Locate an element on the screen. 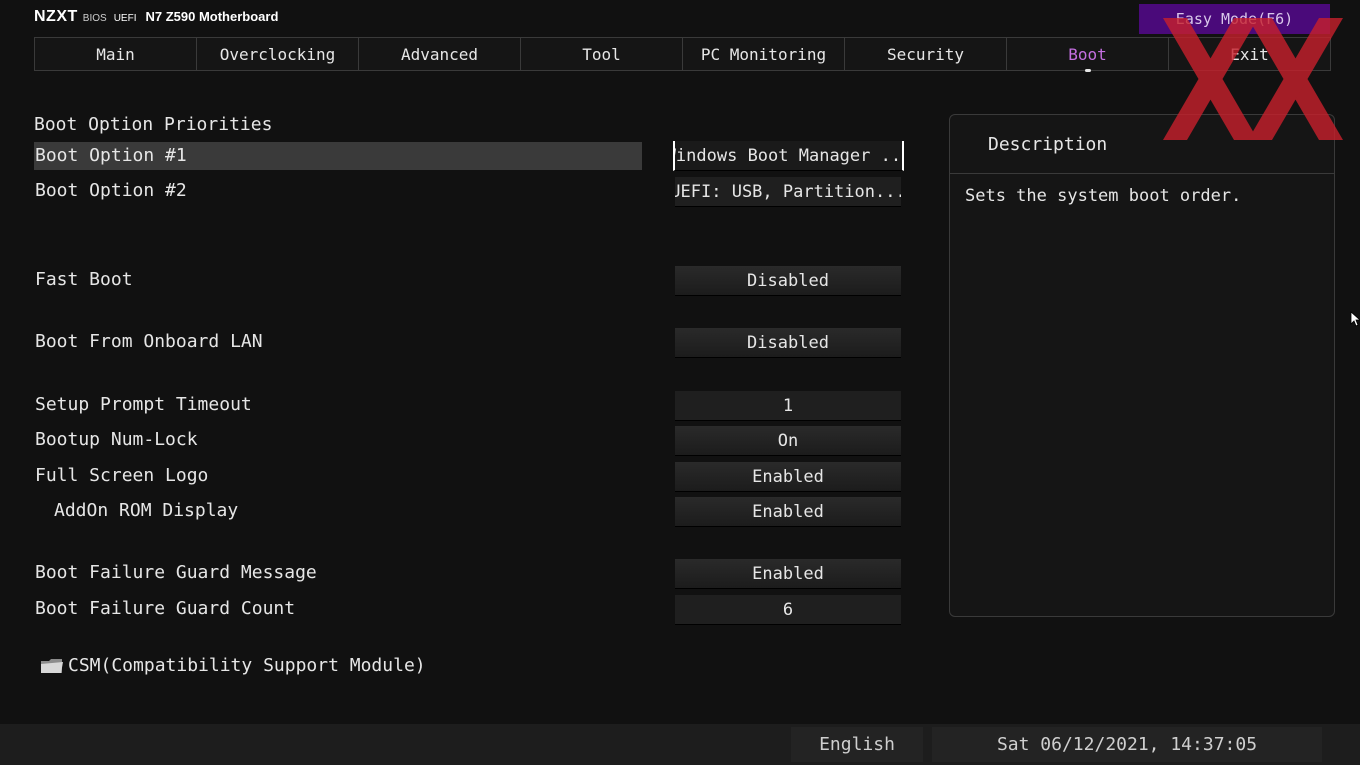 This screenshot has width=1360, height=765. tab-tool: Tool is located at coordinates (602, 54).